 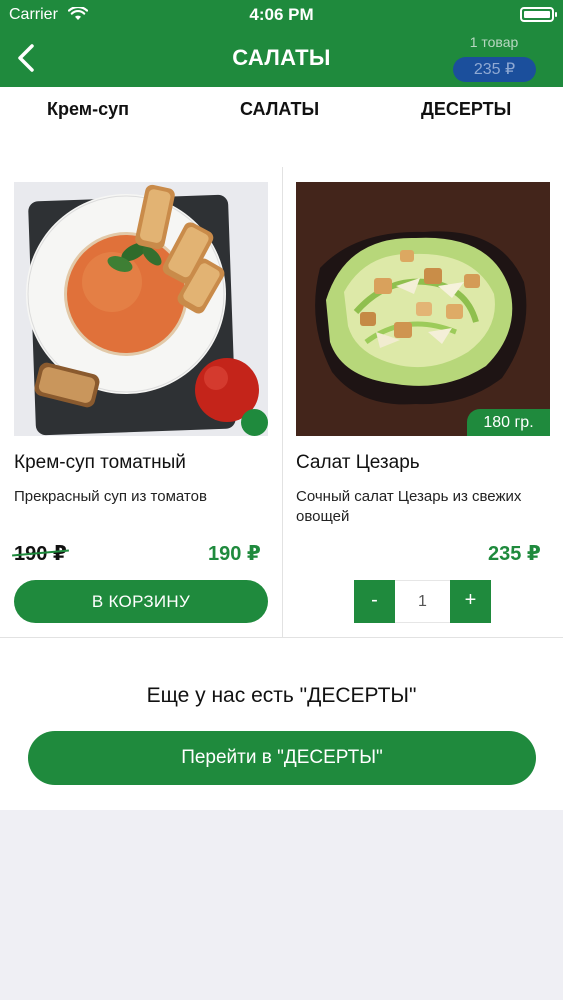 What do you see at coordinates (254, 422) in the screenshot?
I see `status-dot-badge` at bounding box center [254, 422].